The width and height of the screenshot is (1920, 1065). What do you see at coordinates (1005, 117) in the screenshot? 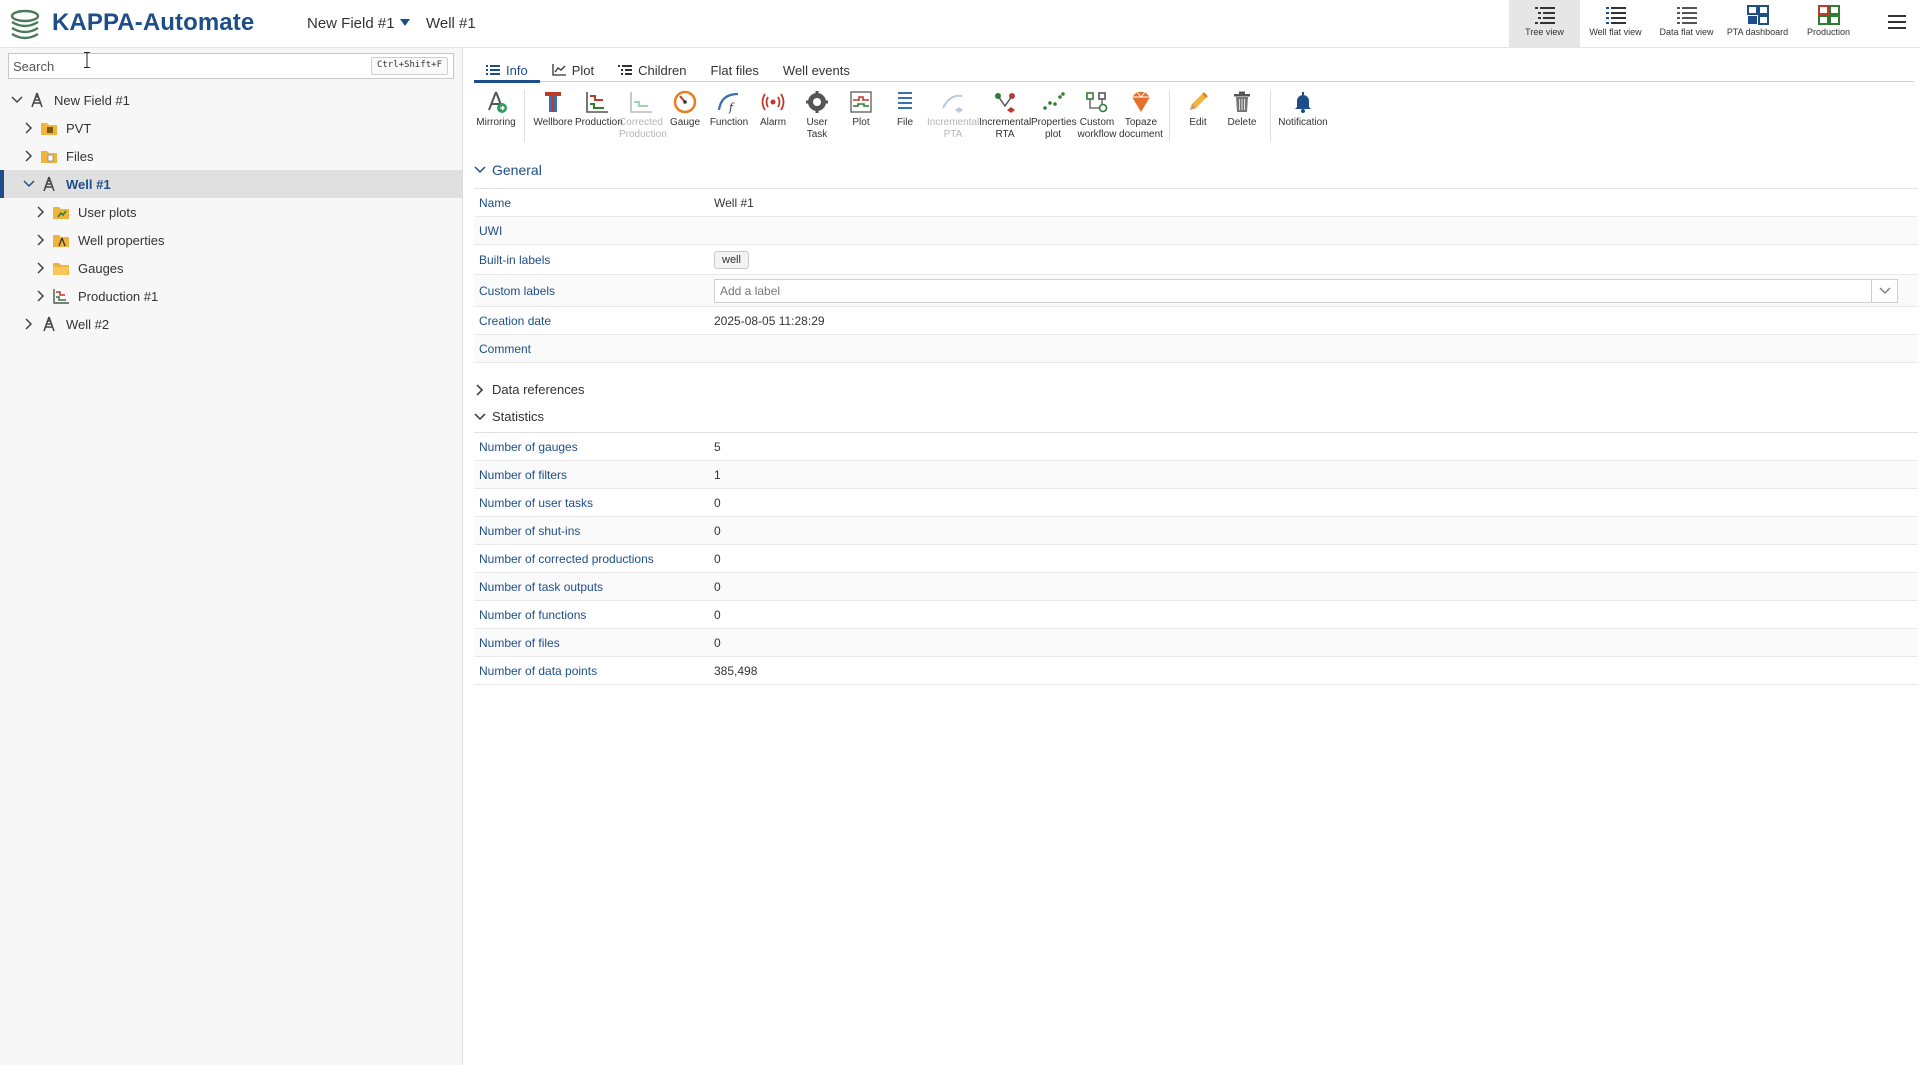
I see `incremental-rta-button: Incremental RTA` at bounding box center [1005, 117].